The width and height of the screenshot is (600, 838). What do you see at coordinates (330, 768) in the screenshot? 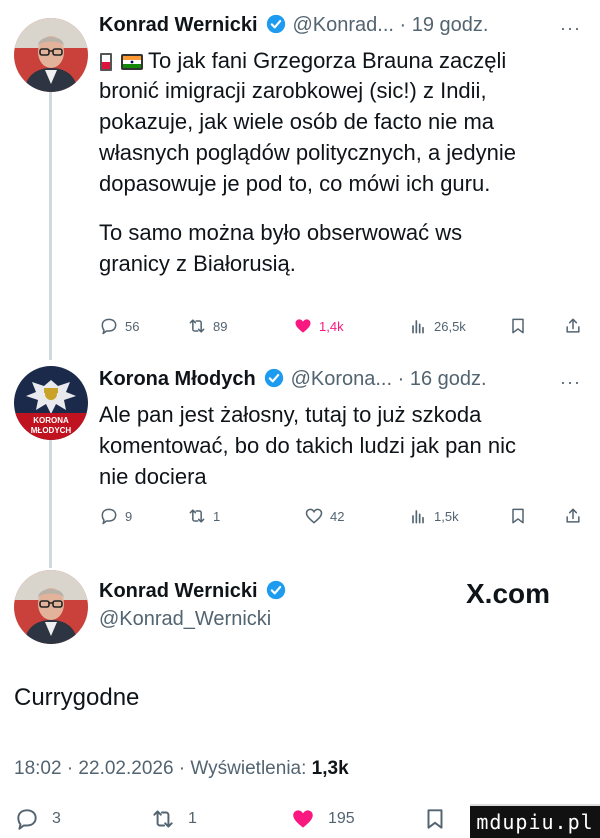
I see `view-count: 1,3k` at bounding box center [330, 768].